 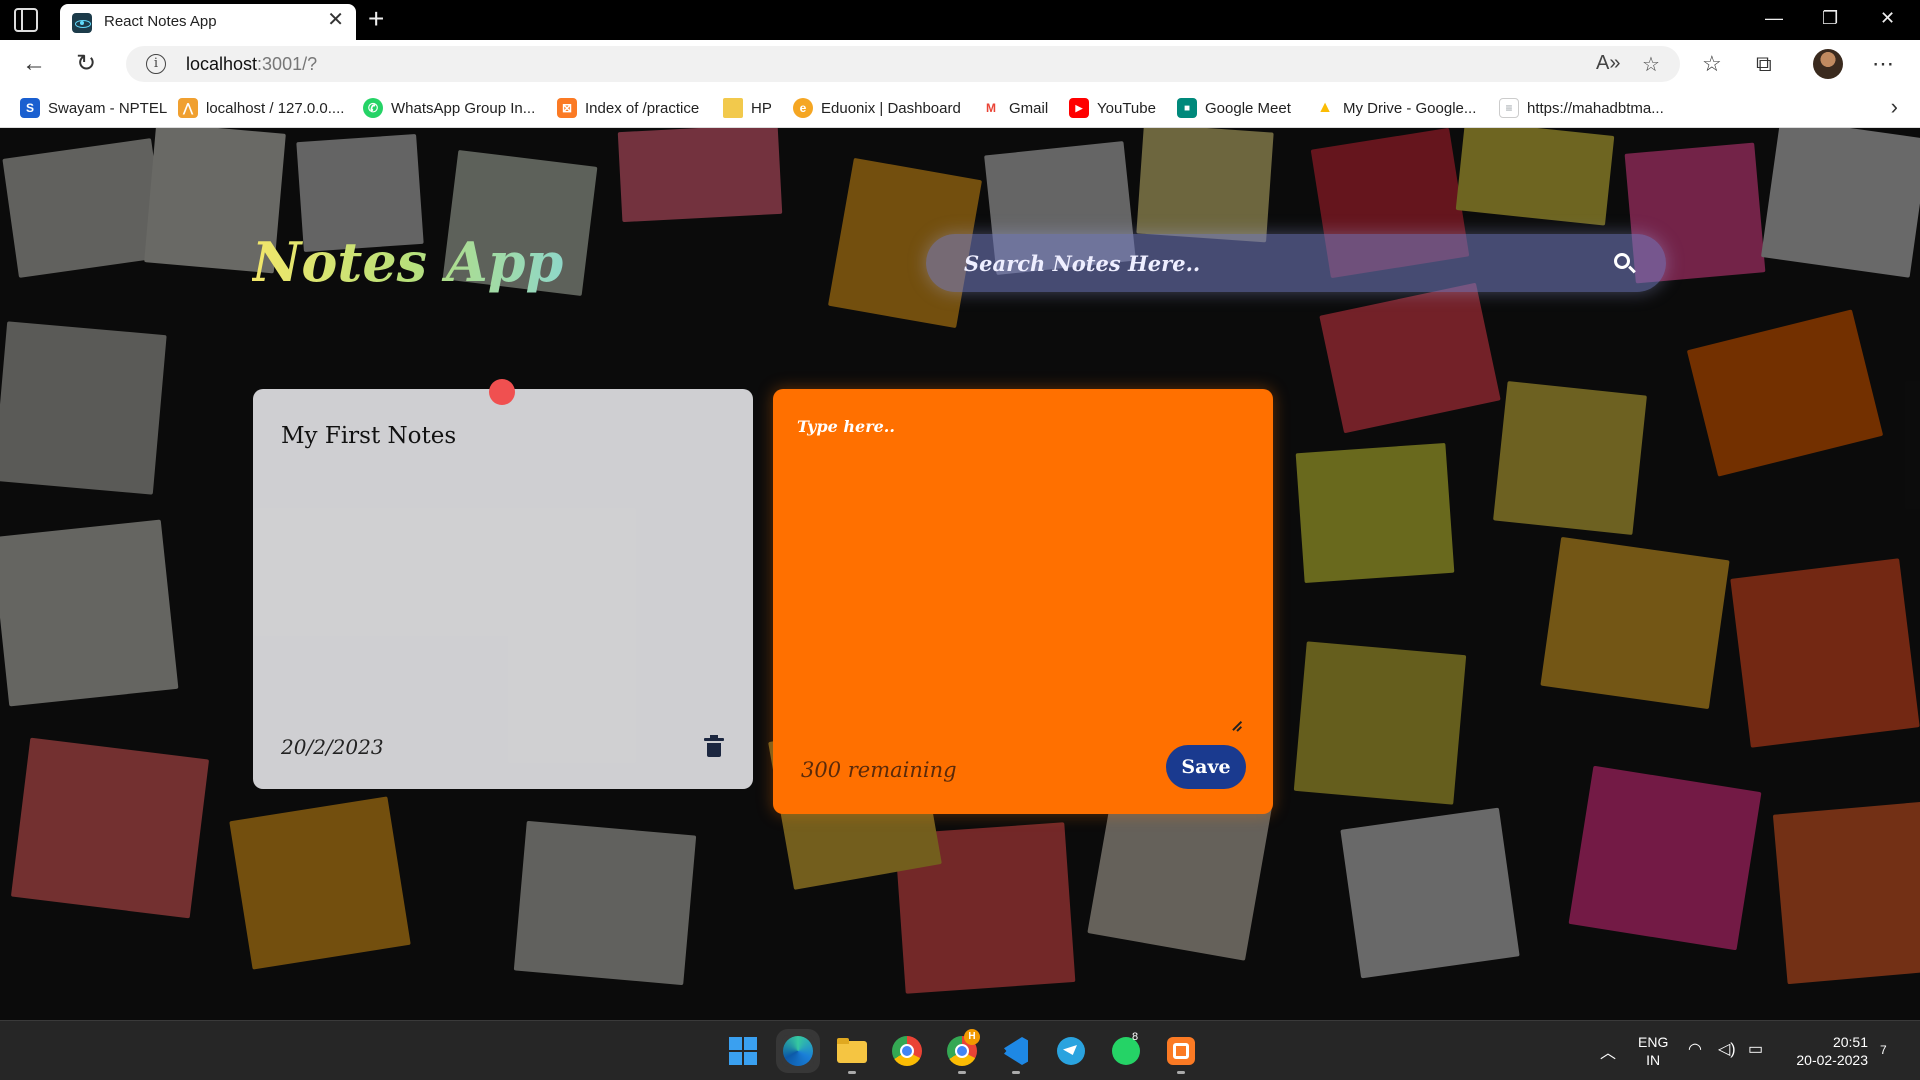 What do you see at coordinates (1622, 261) in the screenshot?
I see `search-icon` at bounding box center [1622, 261].